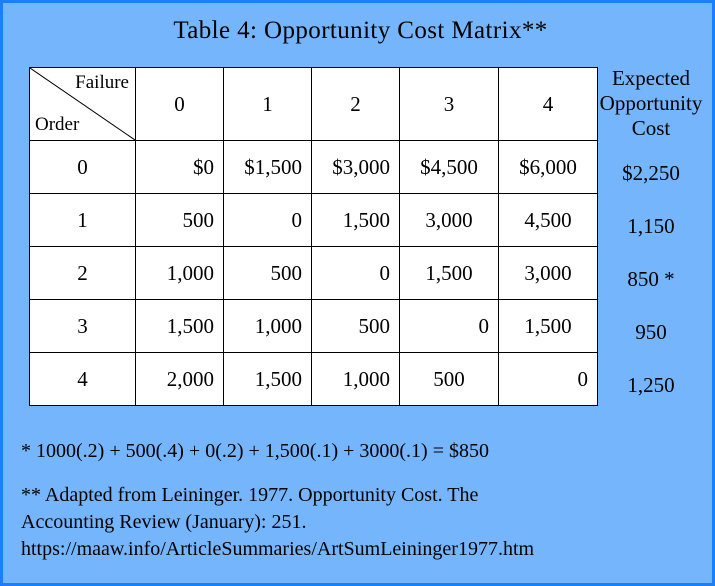 This screenshot has width=715, height=586. What do you see at coordinates (82, 273) in the screenshot?
I see `row-header-2: 2` at bounding box center [82, 273].